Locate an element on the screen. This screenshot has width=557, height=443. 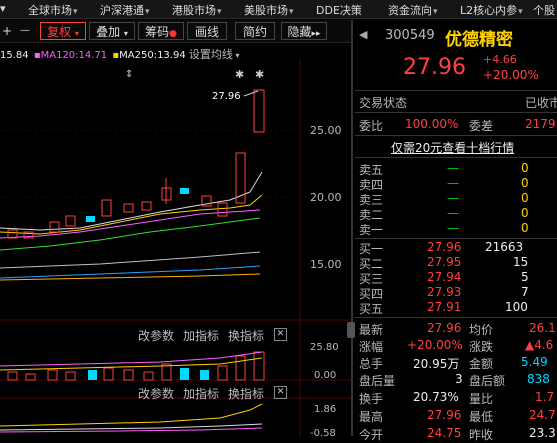
star-marker-2: ✱ is located at coordinates (259, 74).